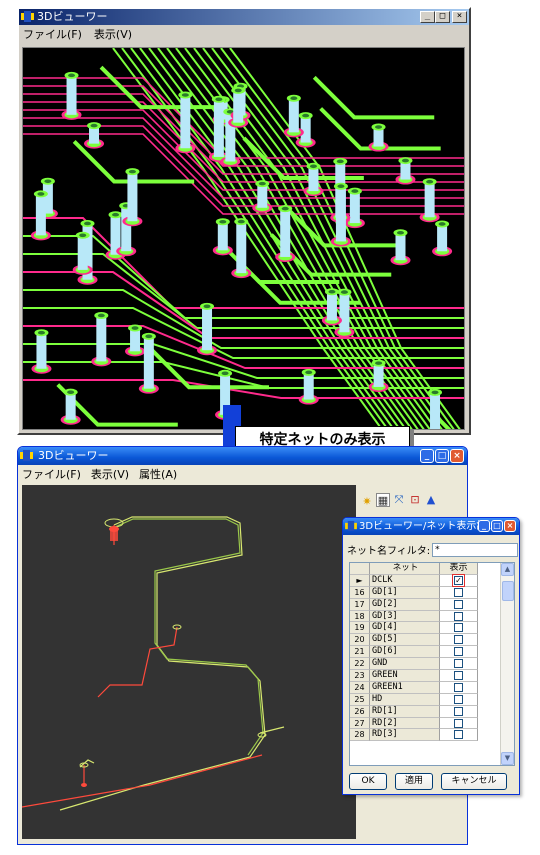  I want to click on net-name: HD, so click(405, 699).